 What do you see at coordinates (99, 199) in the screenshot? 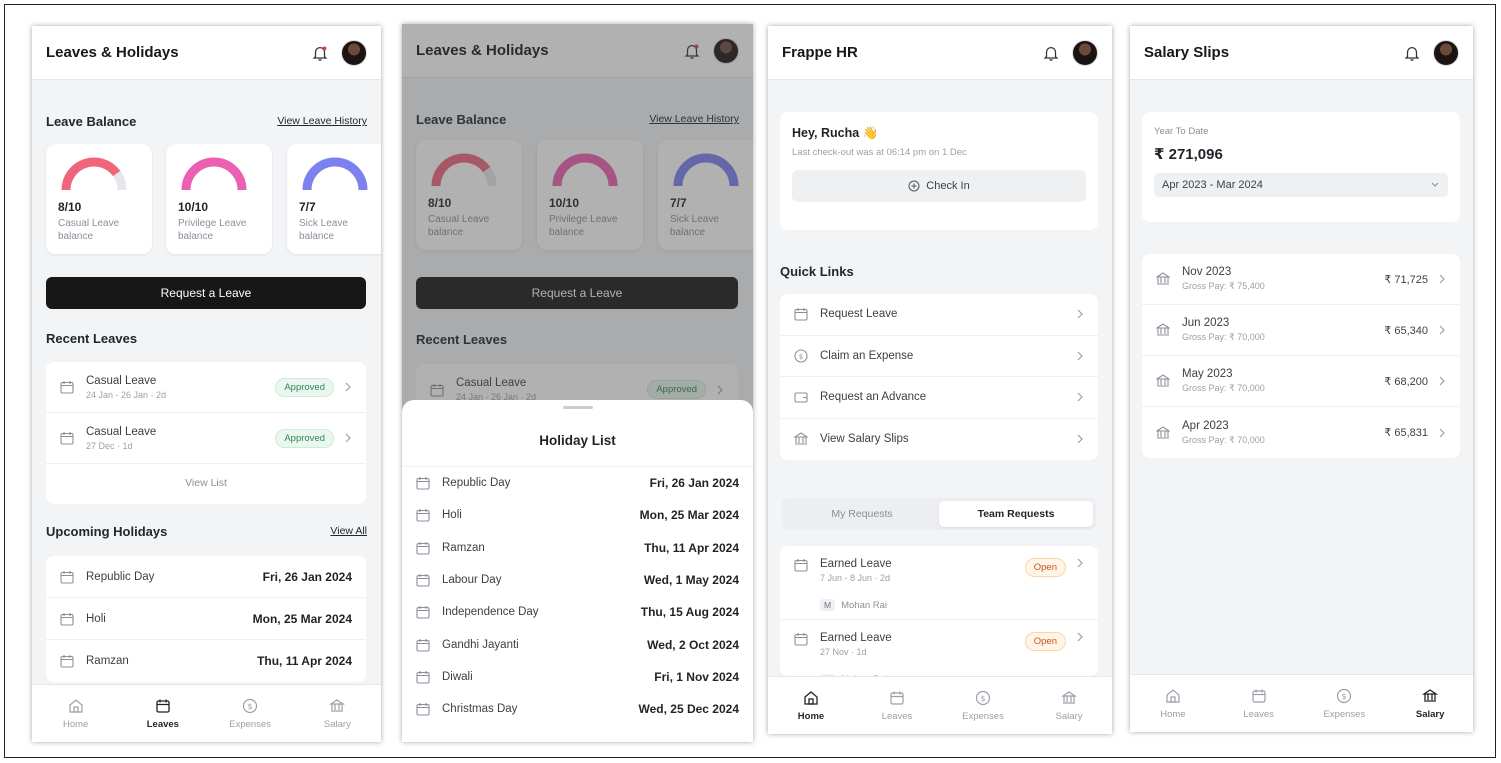
I see `leave-balance-card: 8/10 Casual Leave balance` at bounding box center [99, 199].